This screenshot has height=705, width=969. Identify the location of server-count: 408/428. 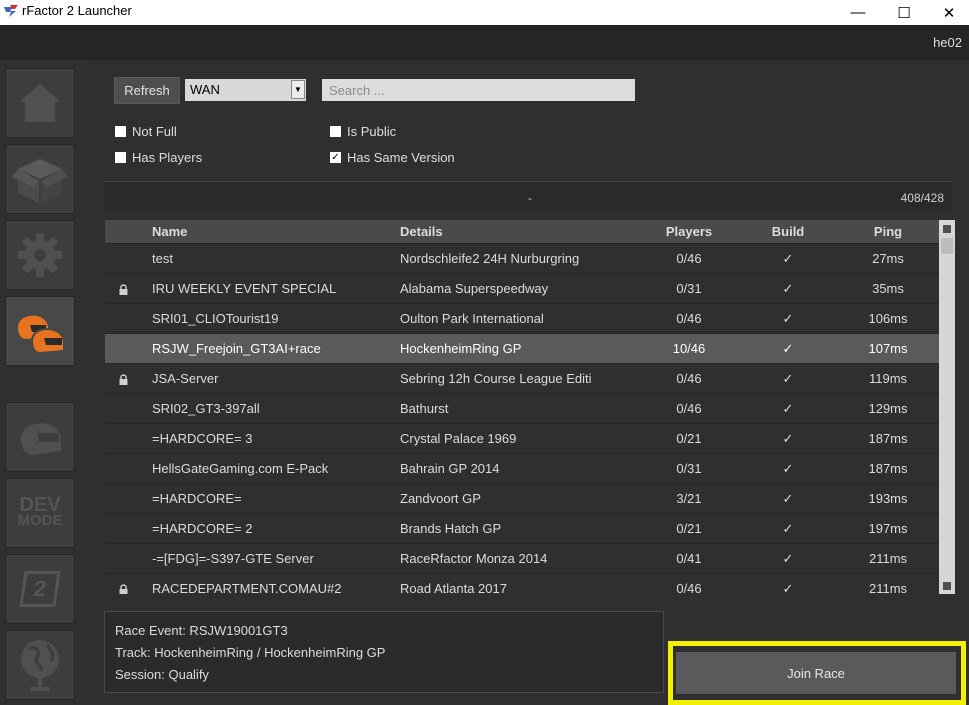
(922, 198).